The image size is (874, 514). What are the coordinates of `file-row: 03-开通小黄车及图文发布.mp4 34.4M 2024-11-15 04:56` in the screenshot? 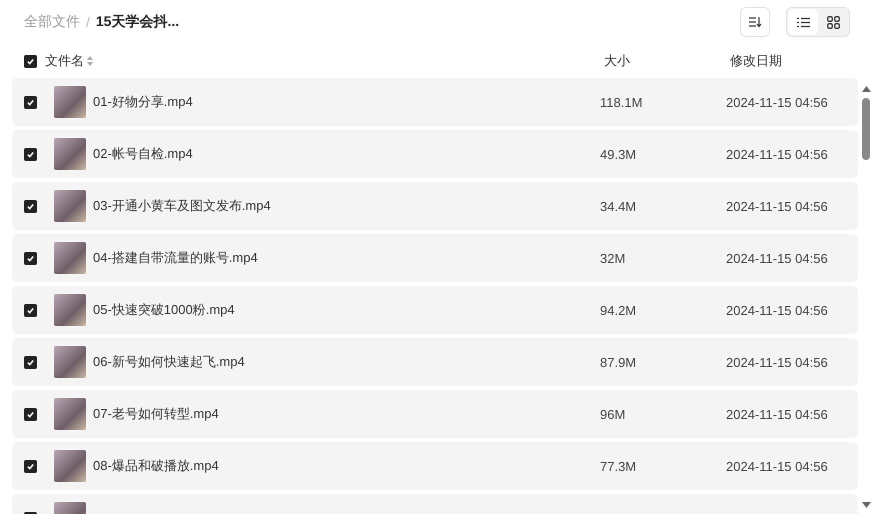 It's located at (435, 206).